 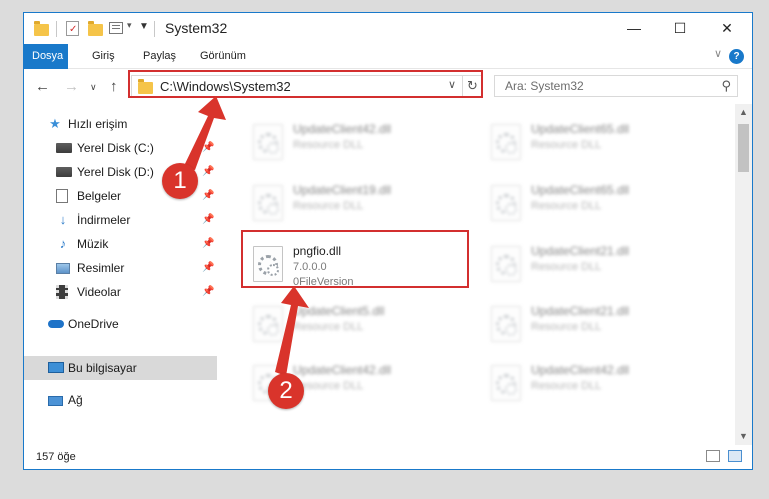 What do you see at coordinates (42, 86) in the screenshot?
I see `back-arrow-icon: ←` at bounding box center [42, 86].